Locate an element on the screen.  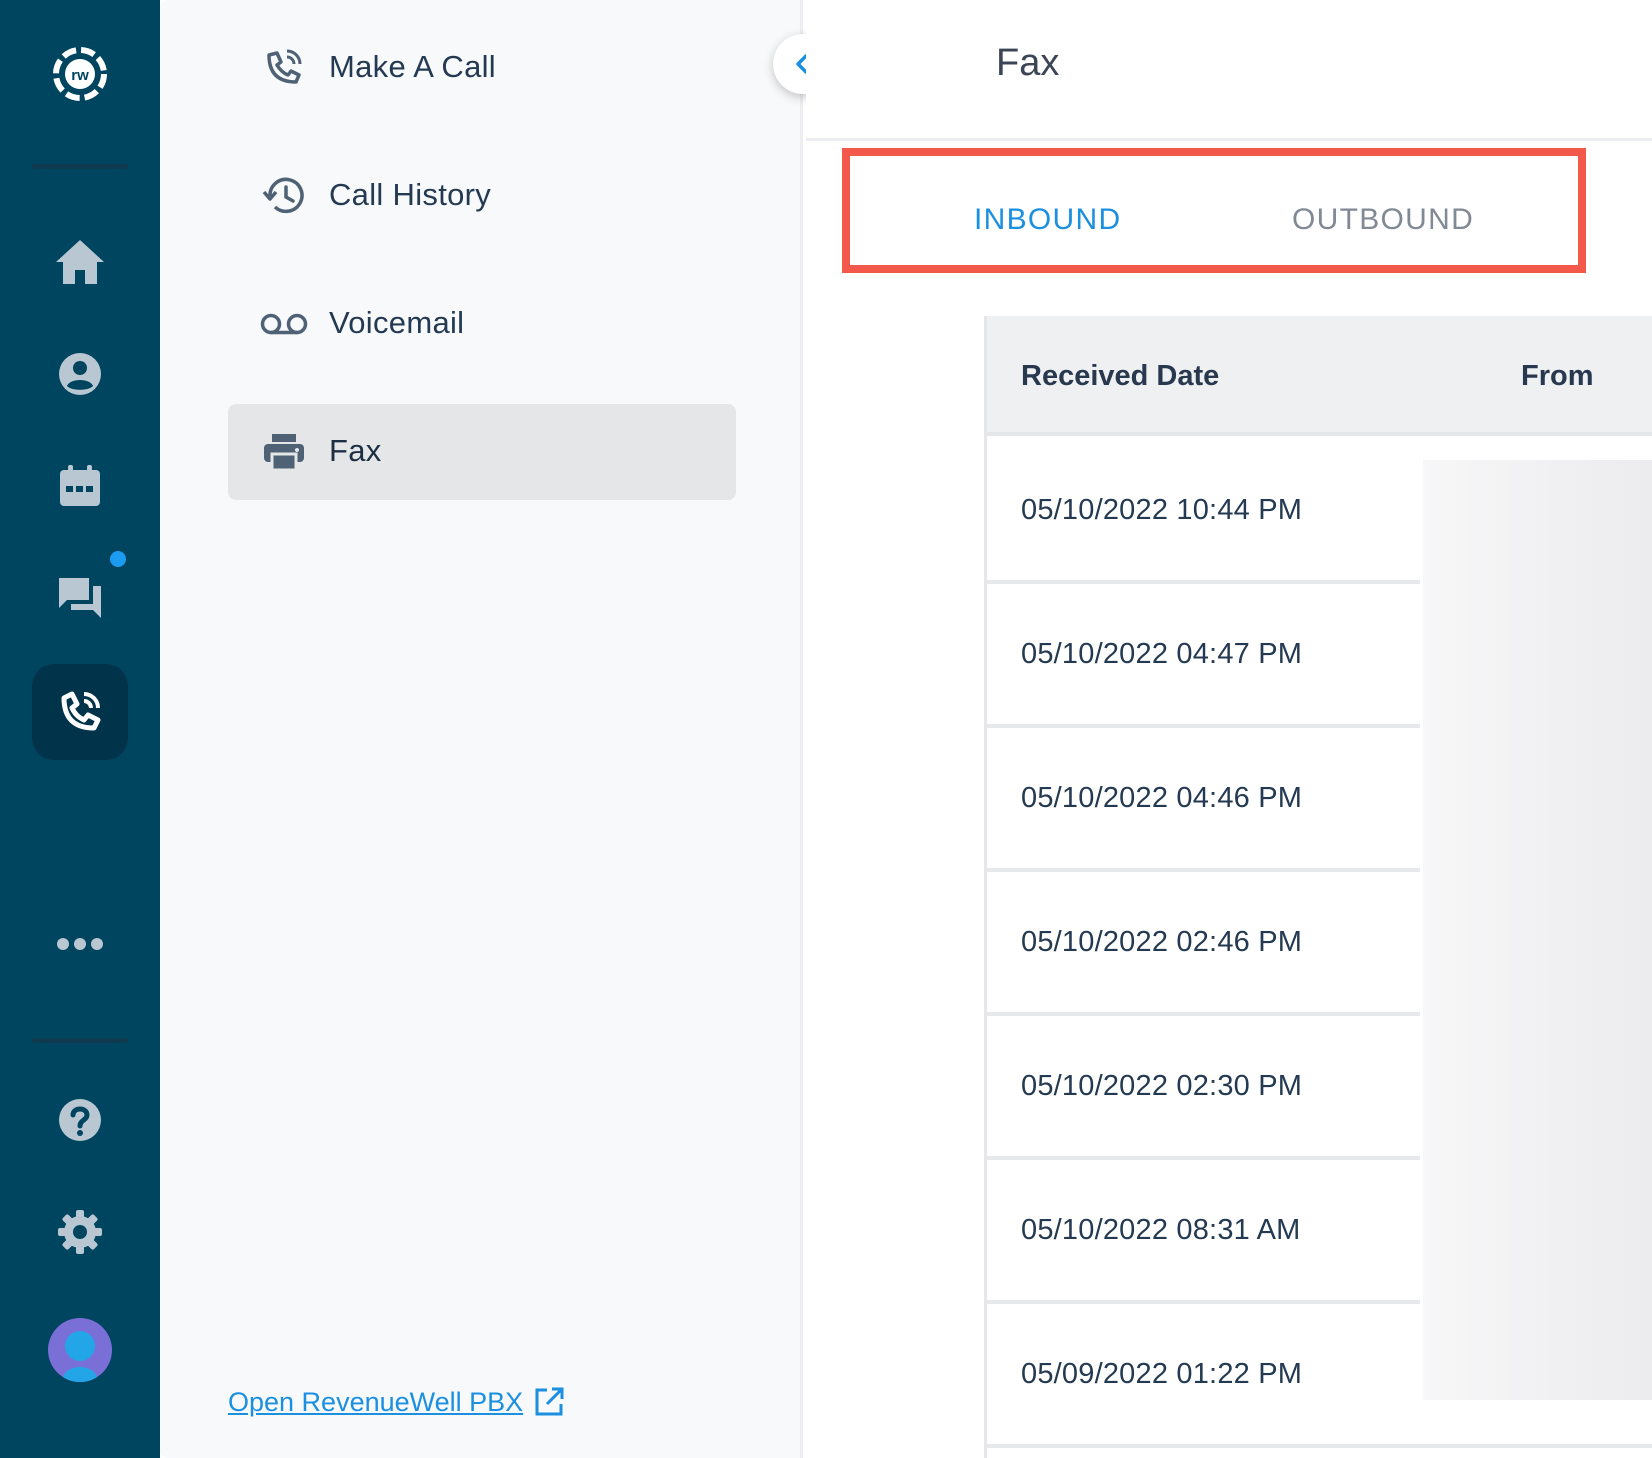
phone-call-icon is located at coordinates (284, 68).